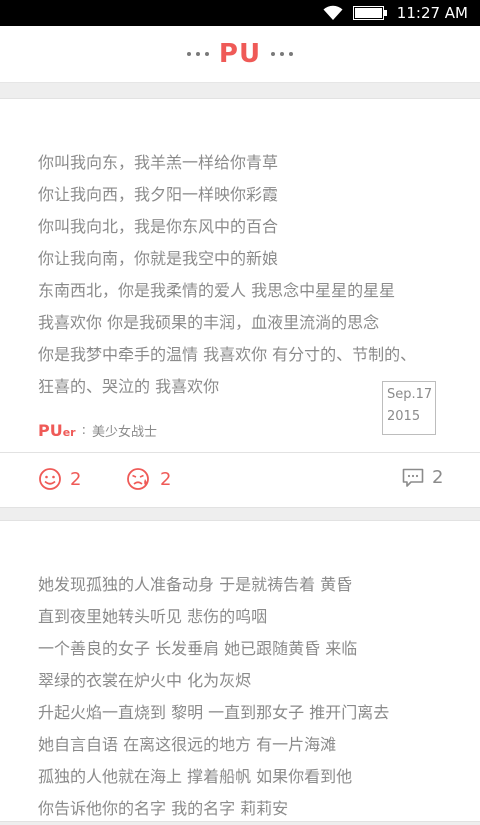 The image size is (480, 825). I want to click on app-logo: PU, so click(240, 54).